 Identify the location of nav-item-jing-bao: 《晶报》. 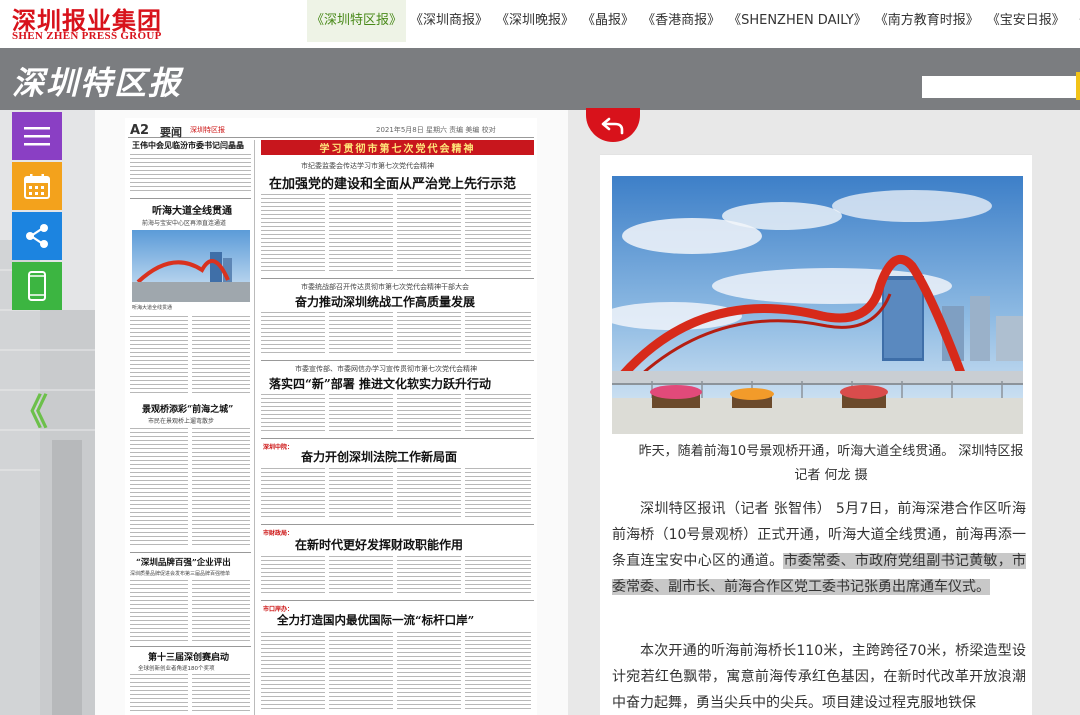
(608, 21).